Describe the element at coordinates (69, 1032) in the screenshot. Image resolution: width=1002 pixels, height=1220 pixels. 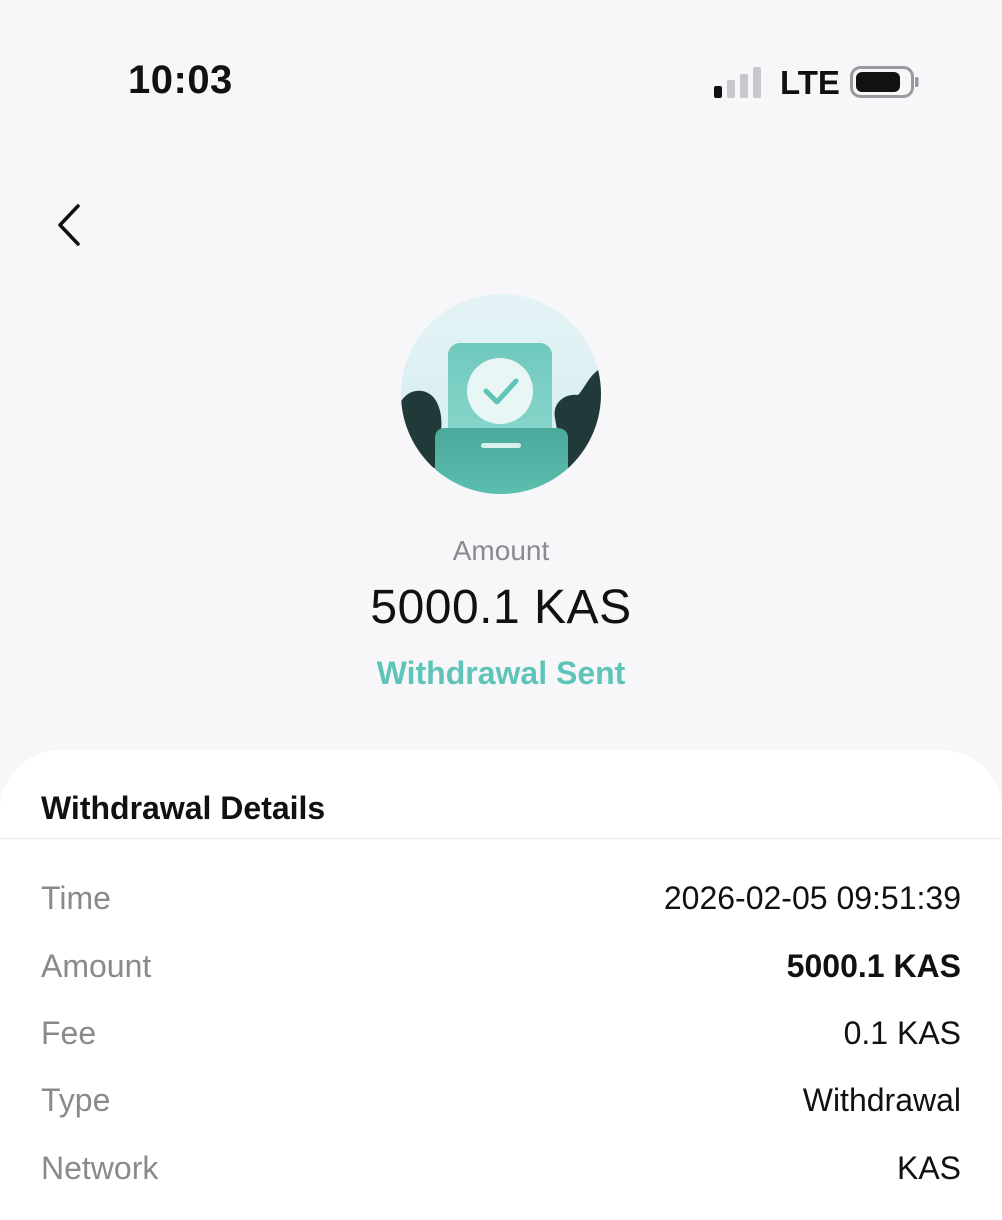
I see `detail-label: Fee` at that location.